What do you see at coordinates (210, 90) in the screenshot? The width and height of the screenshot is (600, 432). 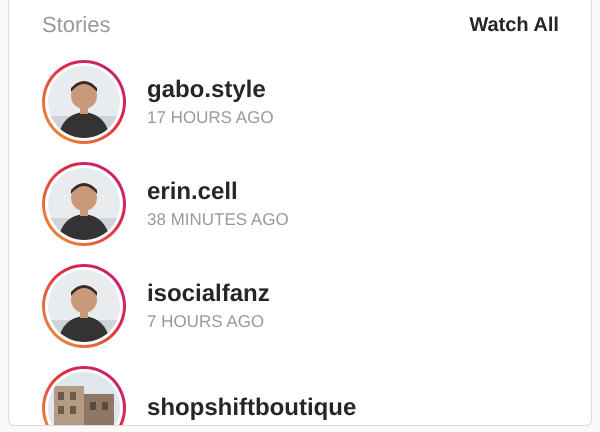 I see `username: gabo.style` at bounding box center [210, 90].